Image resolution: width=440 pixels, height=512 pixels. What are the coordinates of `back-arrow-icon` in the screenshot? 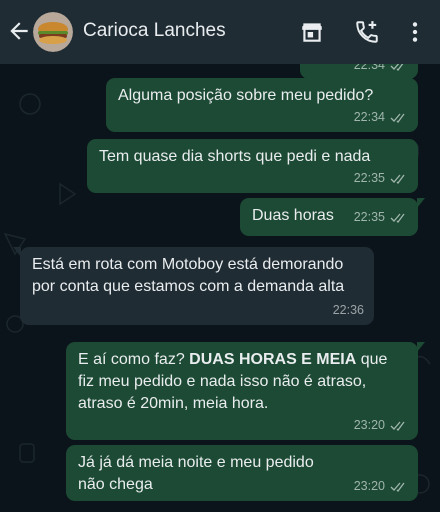 It's located at (19, 31).